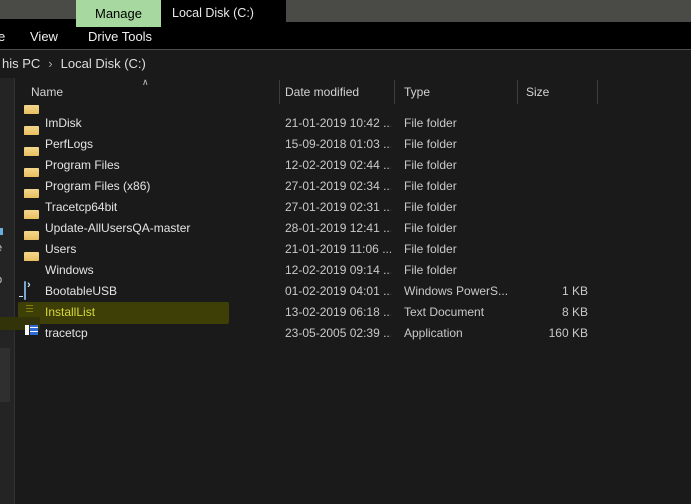  Describe the element at coordinates (145, 82) in the screenshot. I see `sort-ascending-icon: ∧` at that location.